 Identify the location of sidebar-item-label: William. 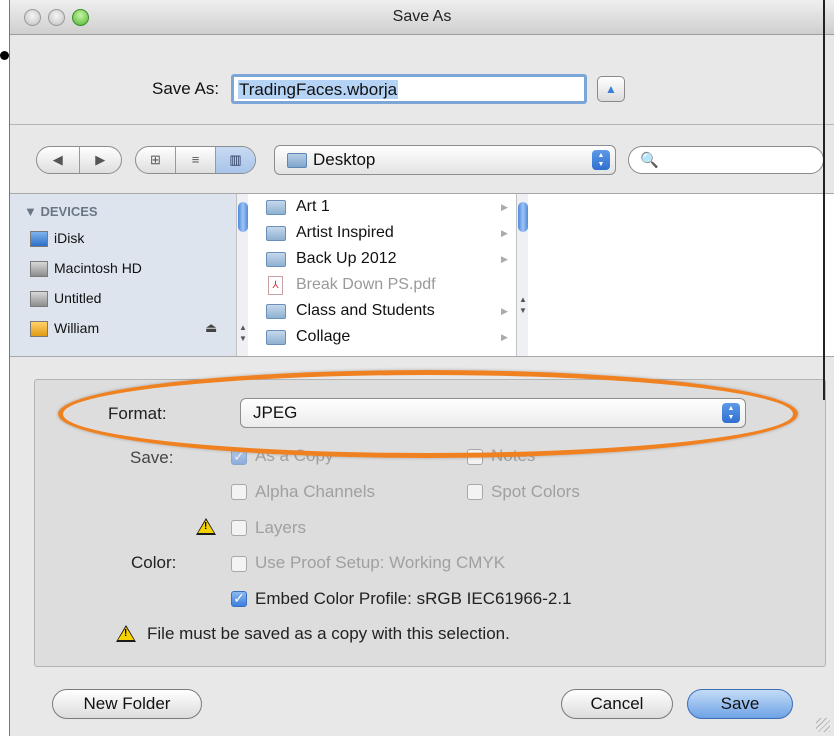
(77, 328).